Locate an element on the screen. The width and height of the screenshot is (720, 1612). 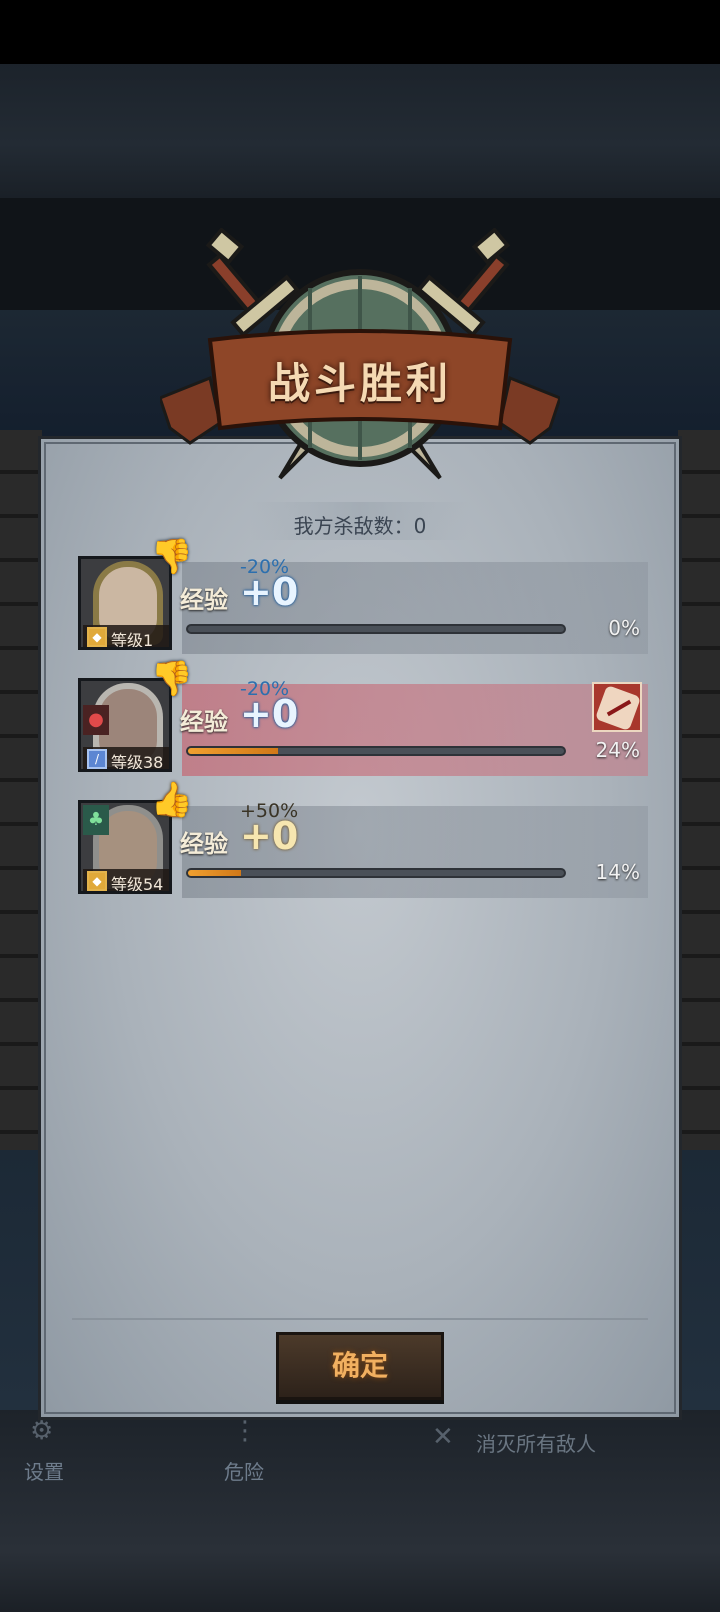
level-text: 等级1 is located at coordinates (132, 640).